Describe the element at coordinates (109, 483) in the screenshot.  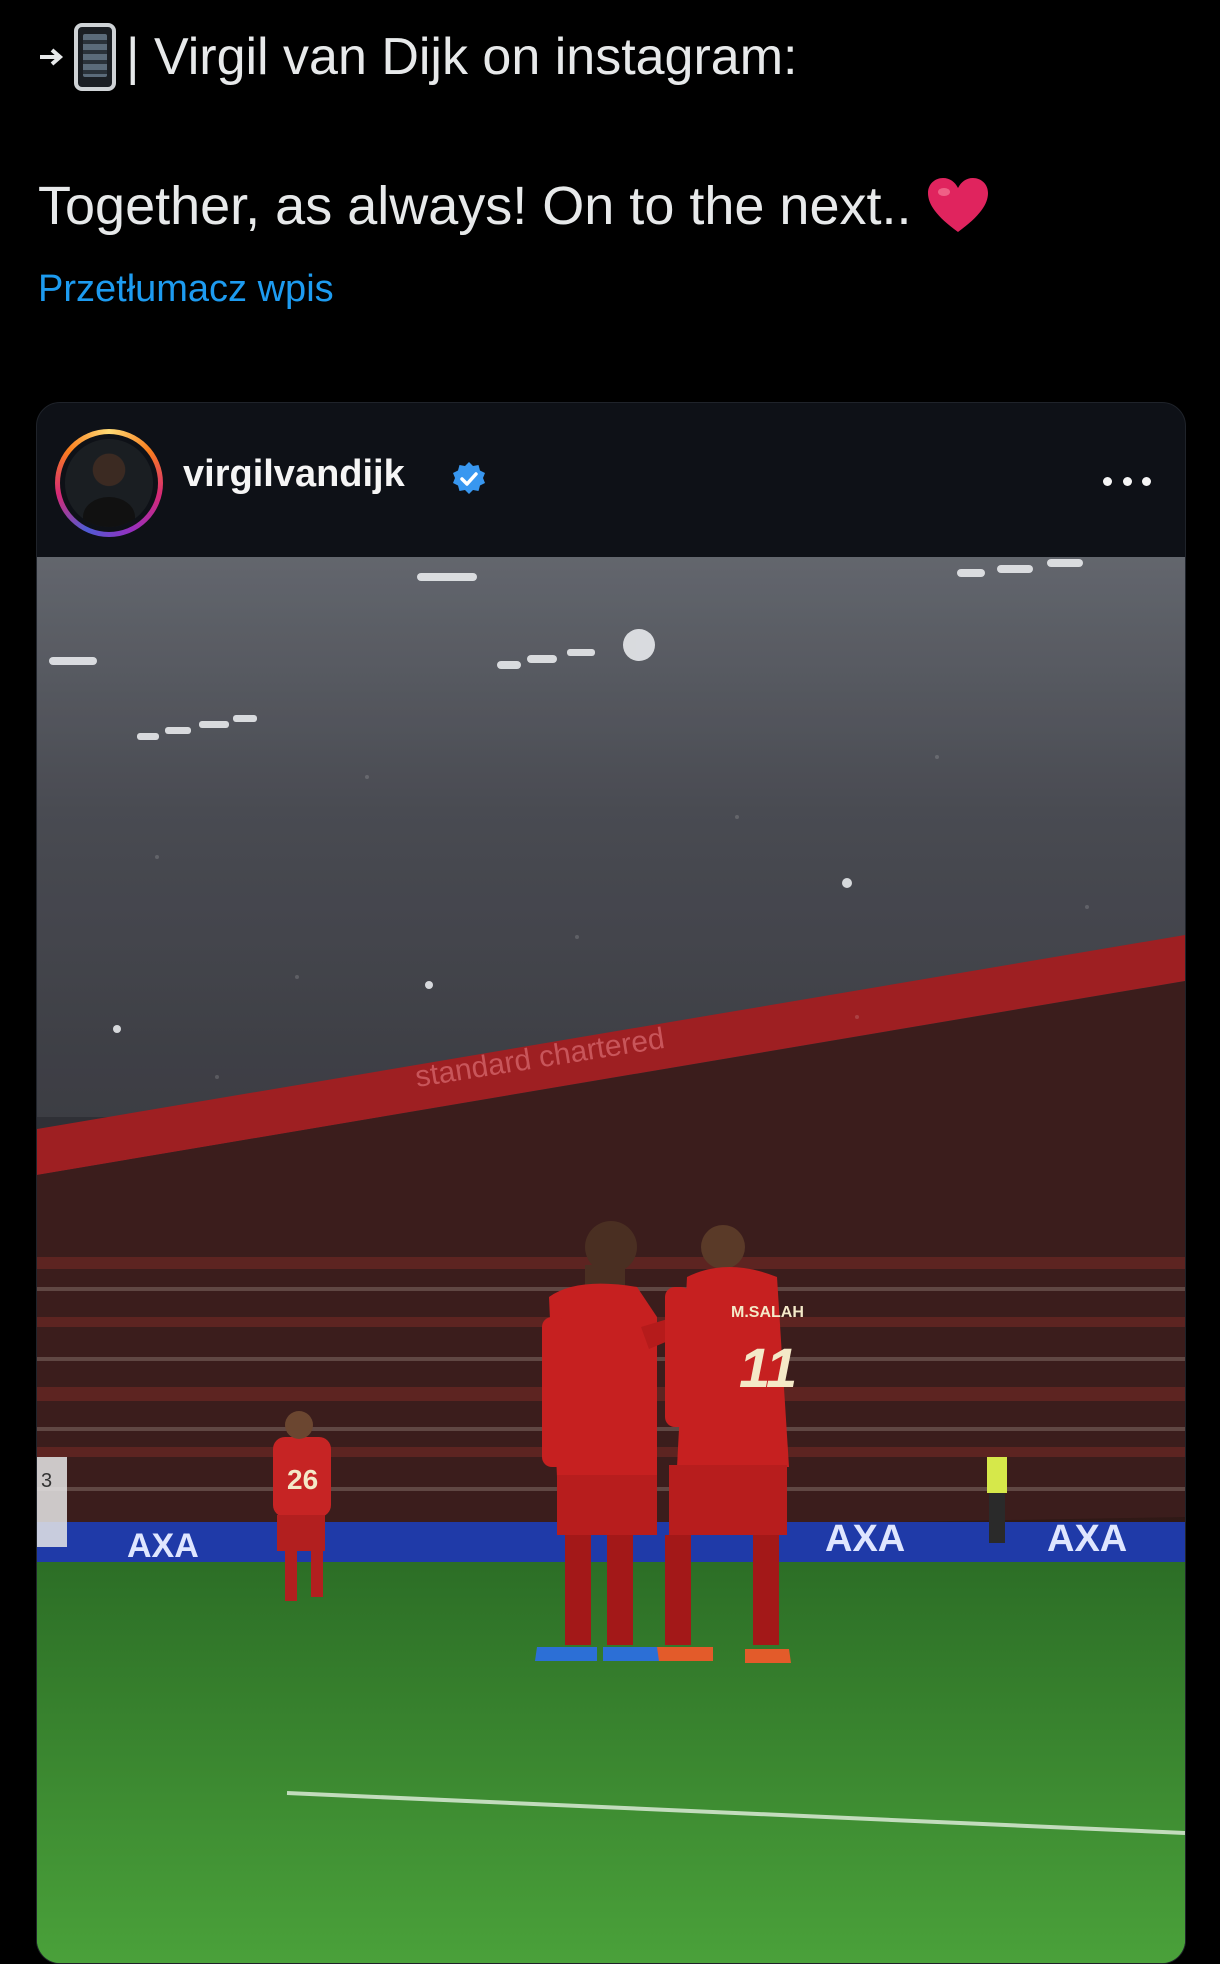
I see `avatar` at that location.